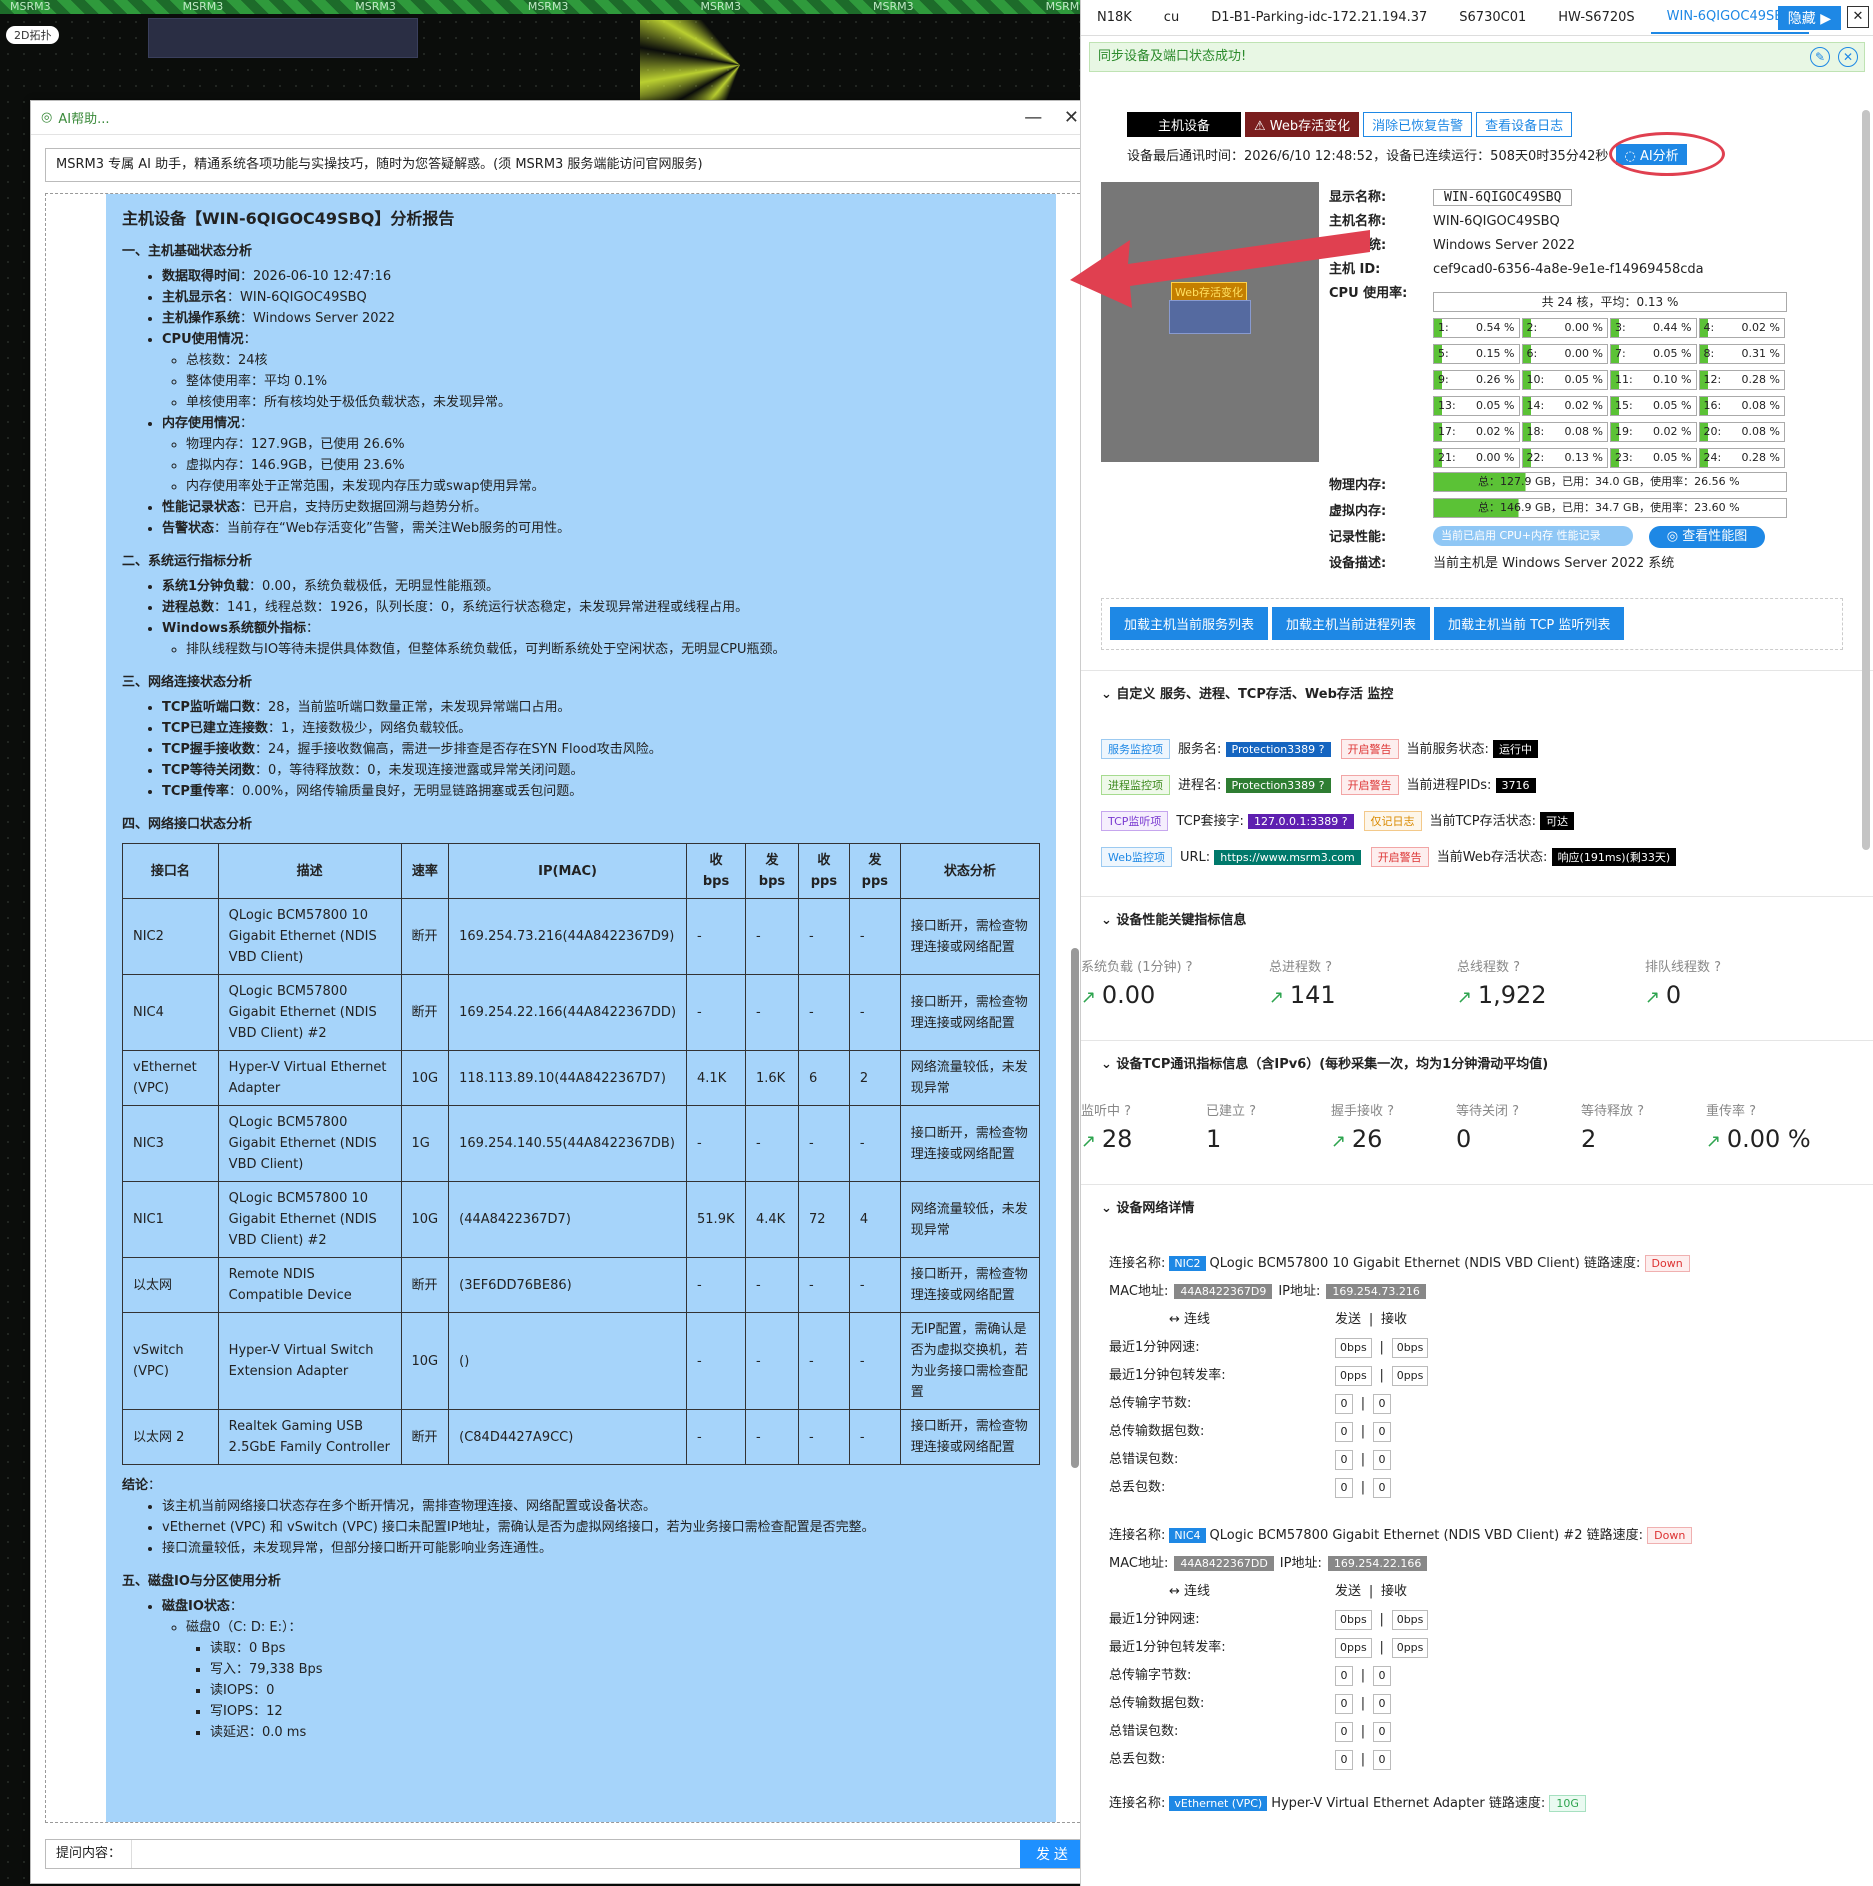 The height and width of the screenshot is (1886, 1873). I want to click on cpu-core-usage: 0.13 %, so click(1583, 457).